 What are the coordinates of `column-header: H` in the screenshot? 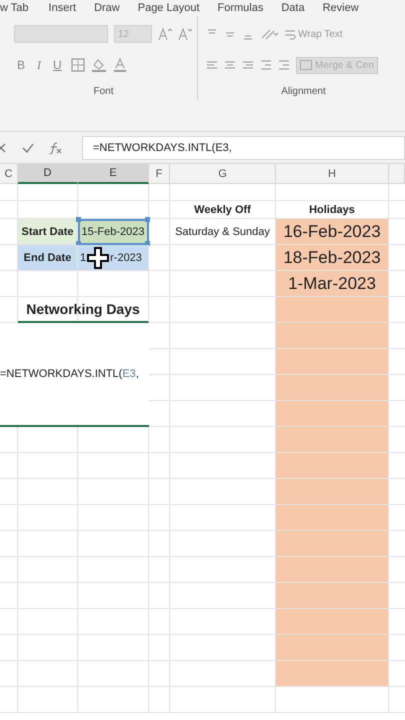 It's located at (332, 174).